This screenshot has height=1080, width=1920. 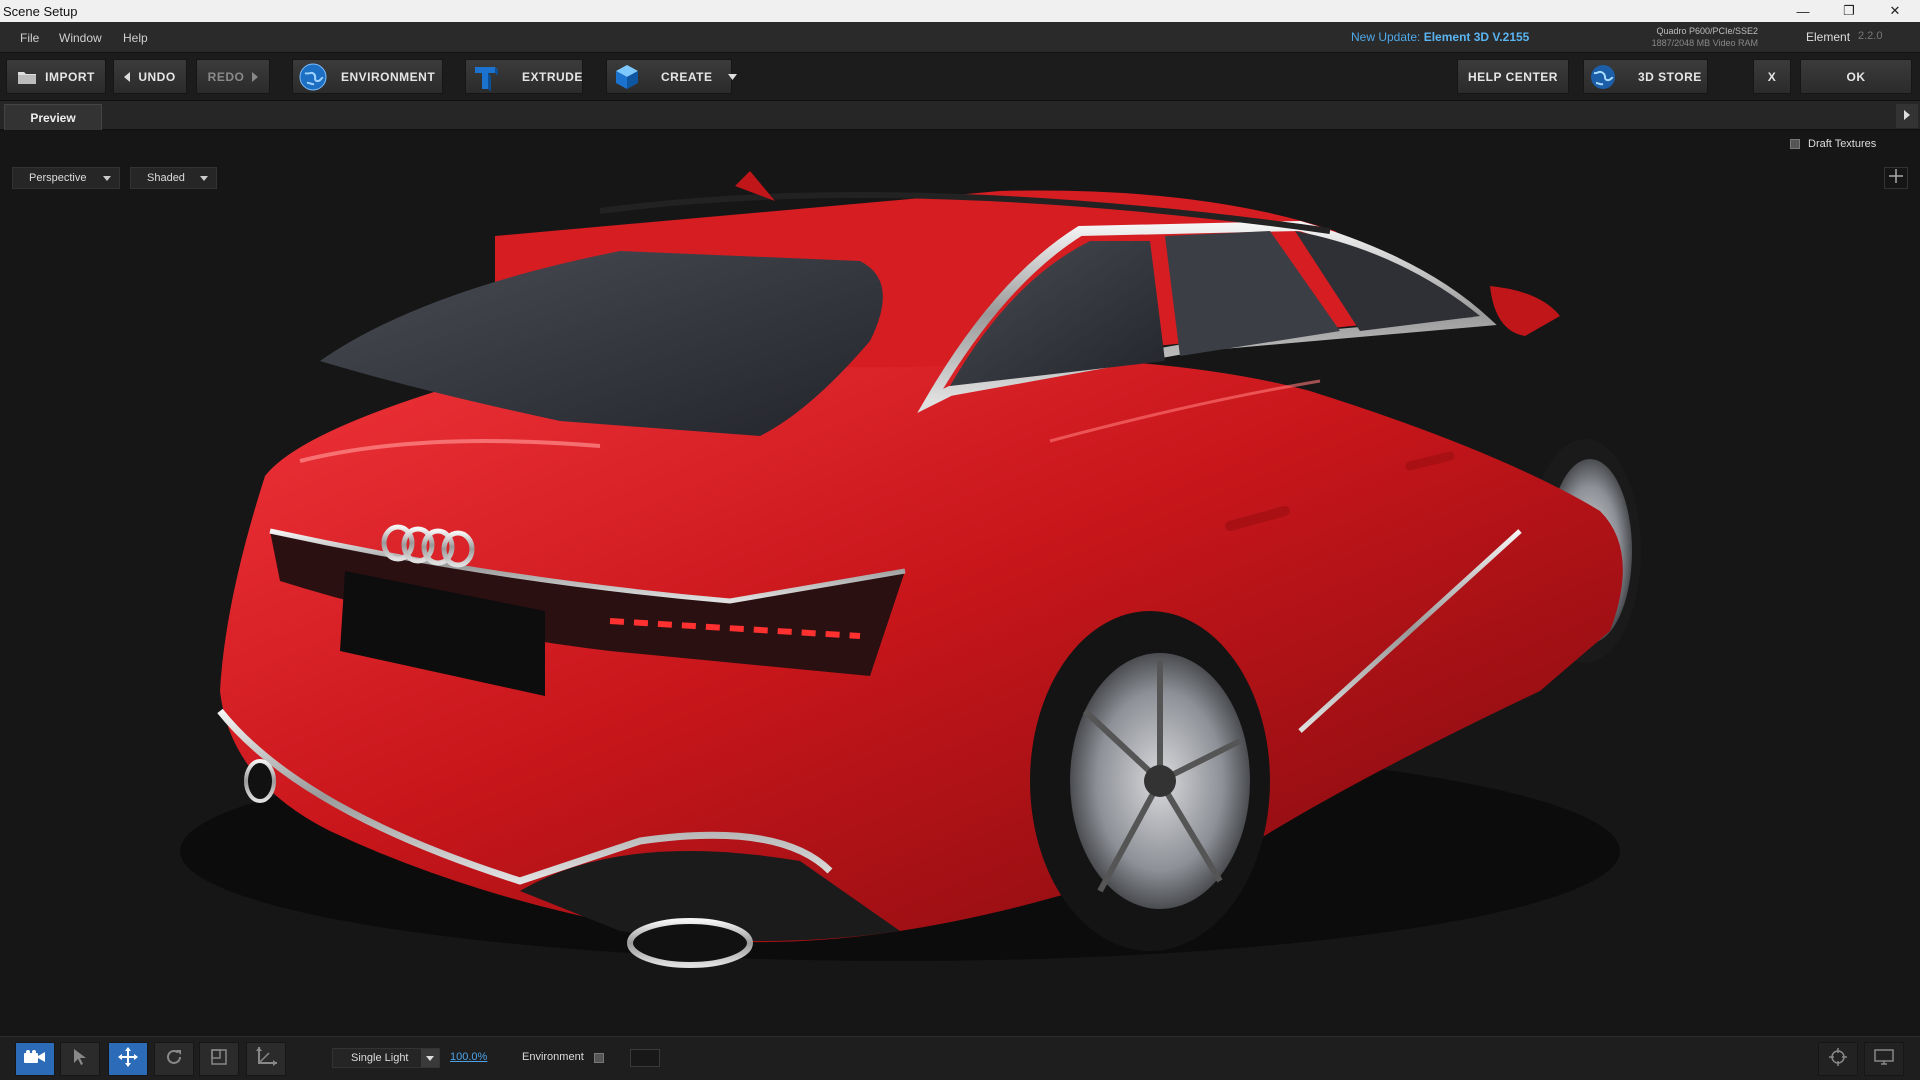 I want to click on import-button: IMPORT, so click(x=56, y=76).